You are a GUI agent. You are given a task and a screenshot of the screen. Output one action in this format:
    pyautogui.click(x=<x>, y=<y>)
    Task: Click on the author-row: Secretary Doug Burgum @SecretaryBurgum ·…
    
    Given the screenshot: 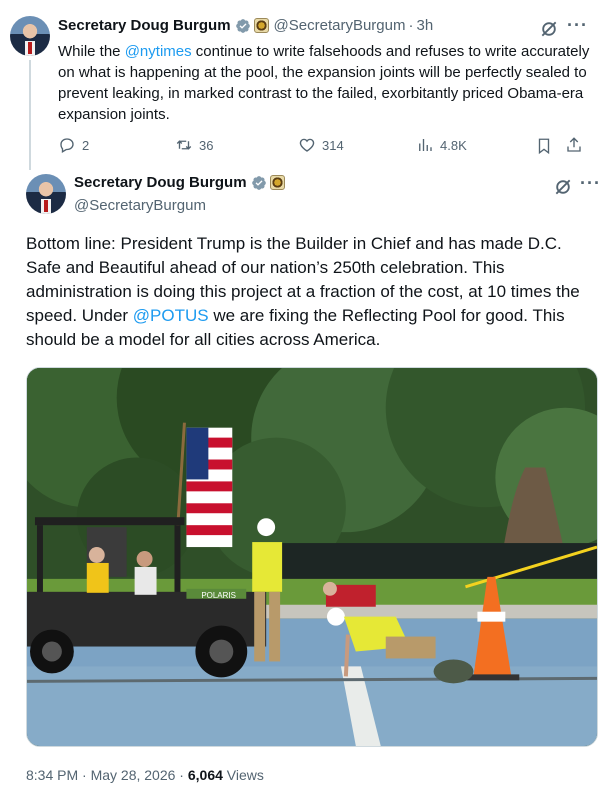 What is the action you would take?
    pyautogui.click(x=246, y=25)
    